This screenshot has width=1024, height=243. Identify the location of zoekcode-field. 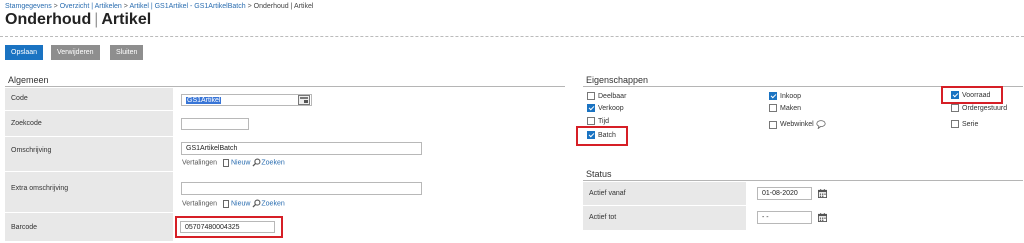
(215, 124).